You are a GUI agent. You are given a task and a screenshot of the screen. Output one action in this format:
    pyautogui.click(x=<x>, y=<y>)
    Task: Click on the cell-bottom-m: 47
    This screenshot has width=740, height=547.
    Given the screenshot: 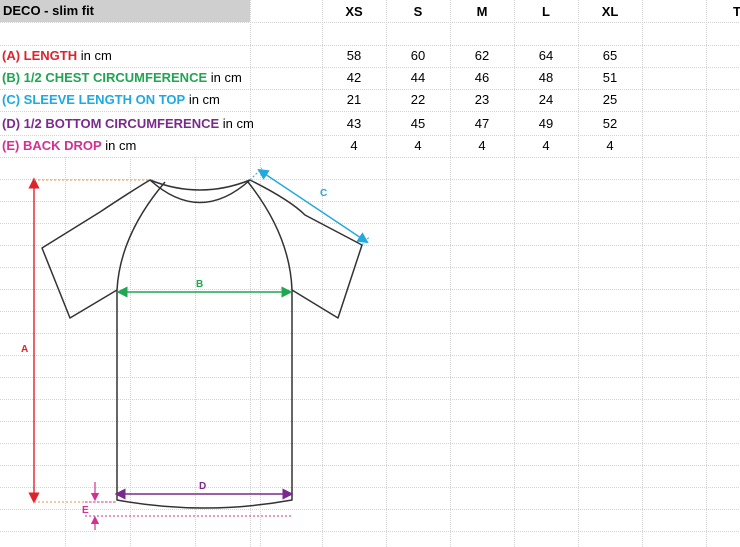 What is the action you would take?
    pyautogui.click(x=482, y=124)
    